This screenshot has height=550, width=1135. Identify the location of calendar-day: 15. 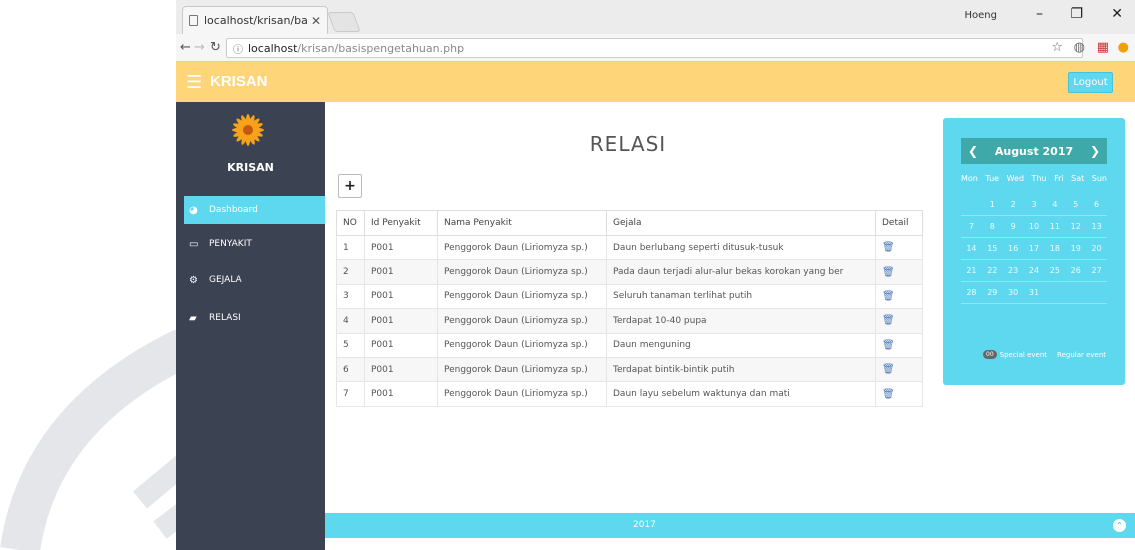
(992, 248).